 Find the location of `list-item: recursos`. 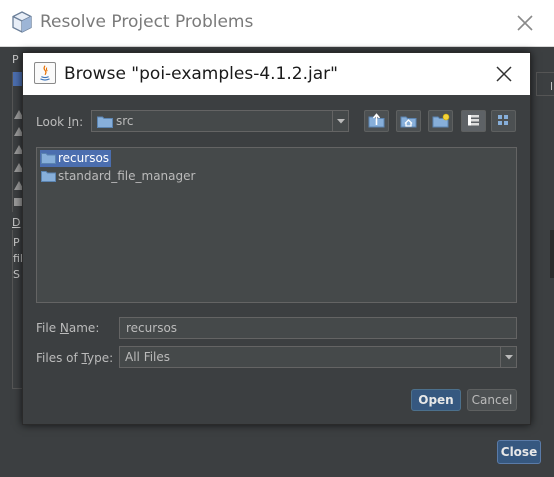

list-item: recursos is located at coordinates (75, 158).